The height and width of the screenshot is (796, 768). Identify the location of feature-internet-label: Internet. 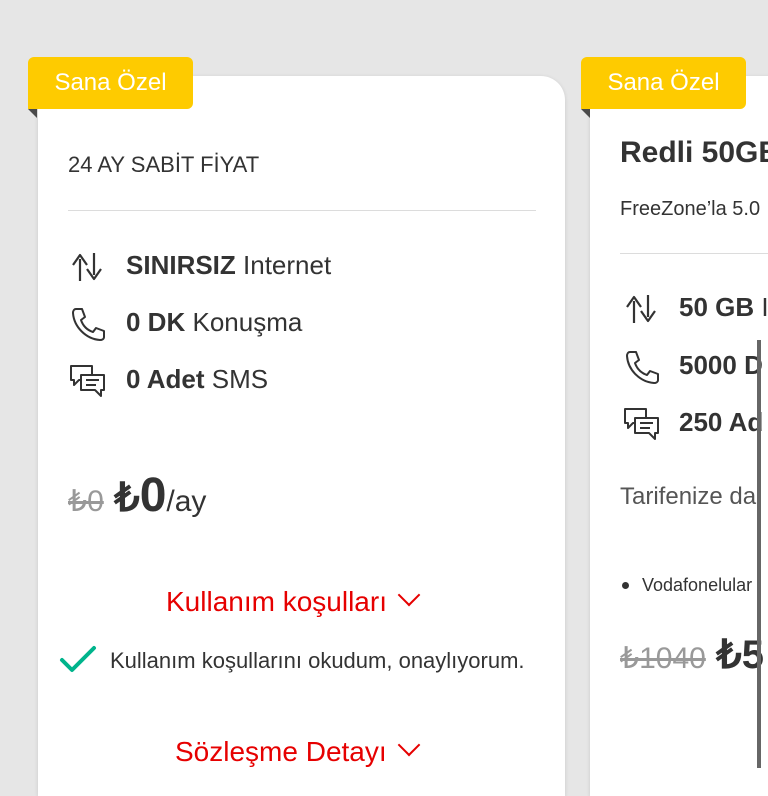
(283, 265).